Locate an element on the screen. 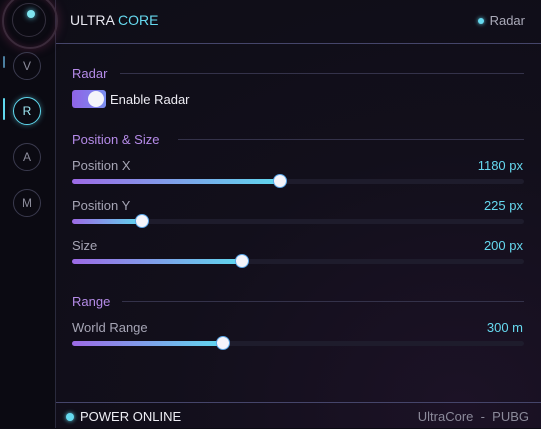 Image resolution: width=541 pixels, height=429 pixels. sidebar: V R A M is located at coordinates (29, 214).